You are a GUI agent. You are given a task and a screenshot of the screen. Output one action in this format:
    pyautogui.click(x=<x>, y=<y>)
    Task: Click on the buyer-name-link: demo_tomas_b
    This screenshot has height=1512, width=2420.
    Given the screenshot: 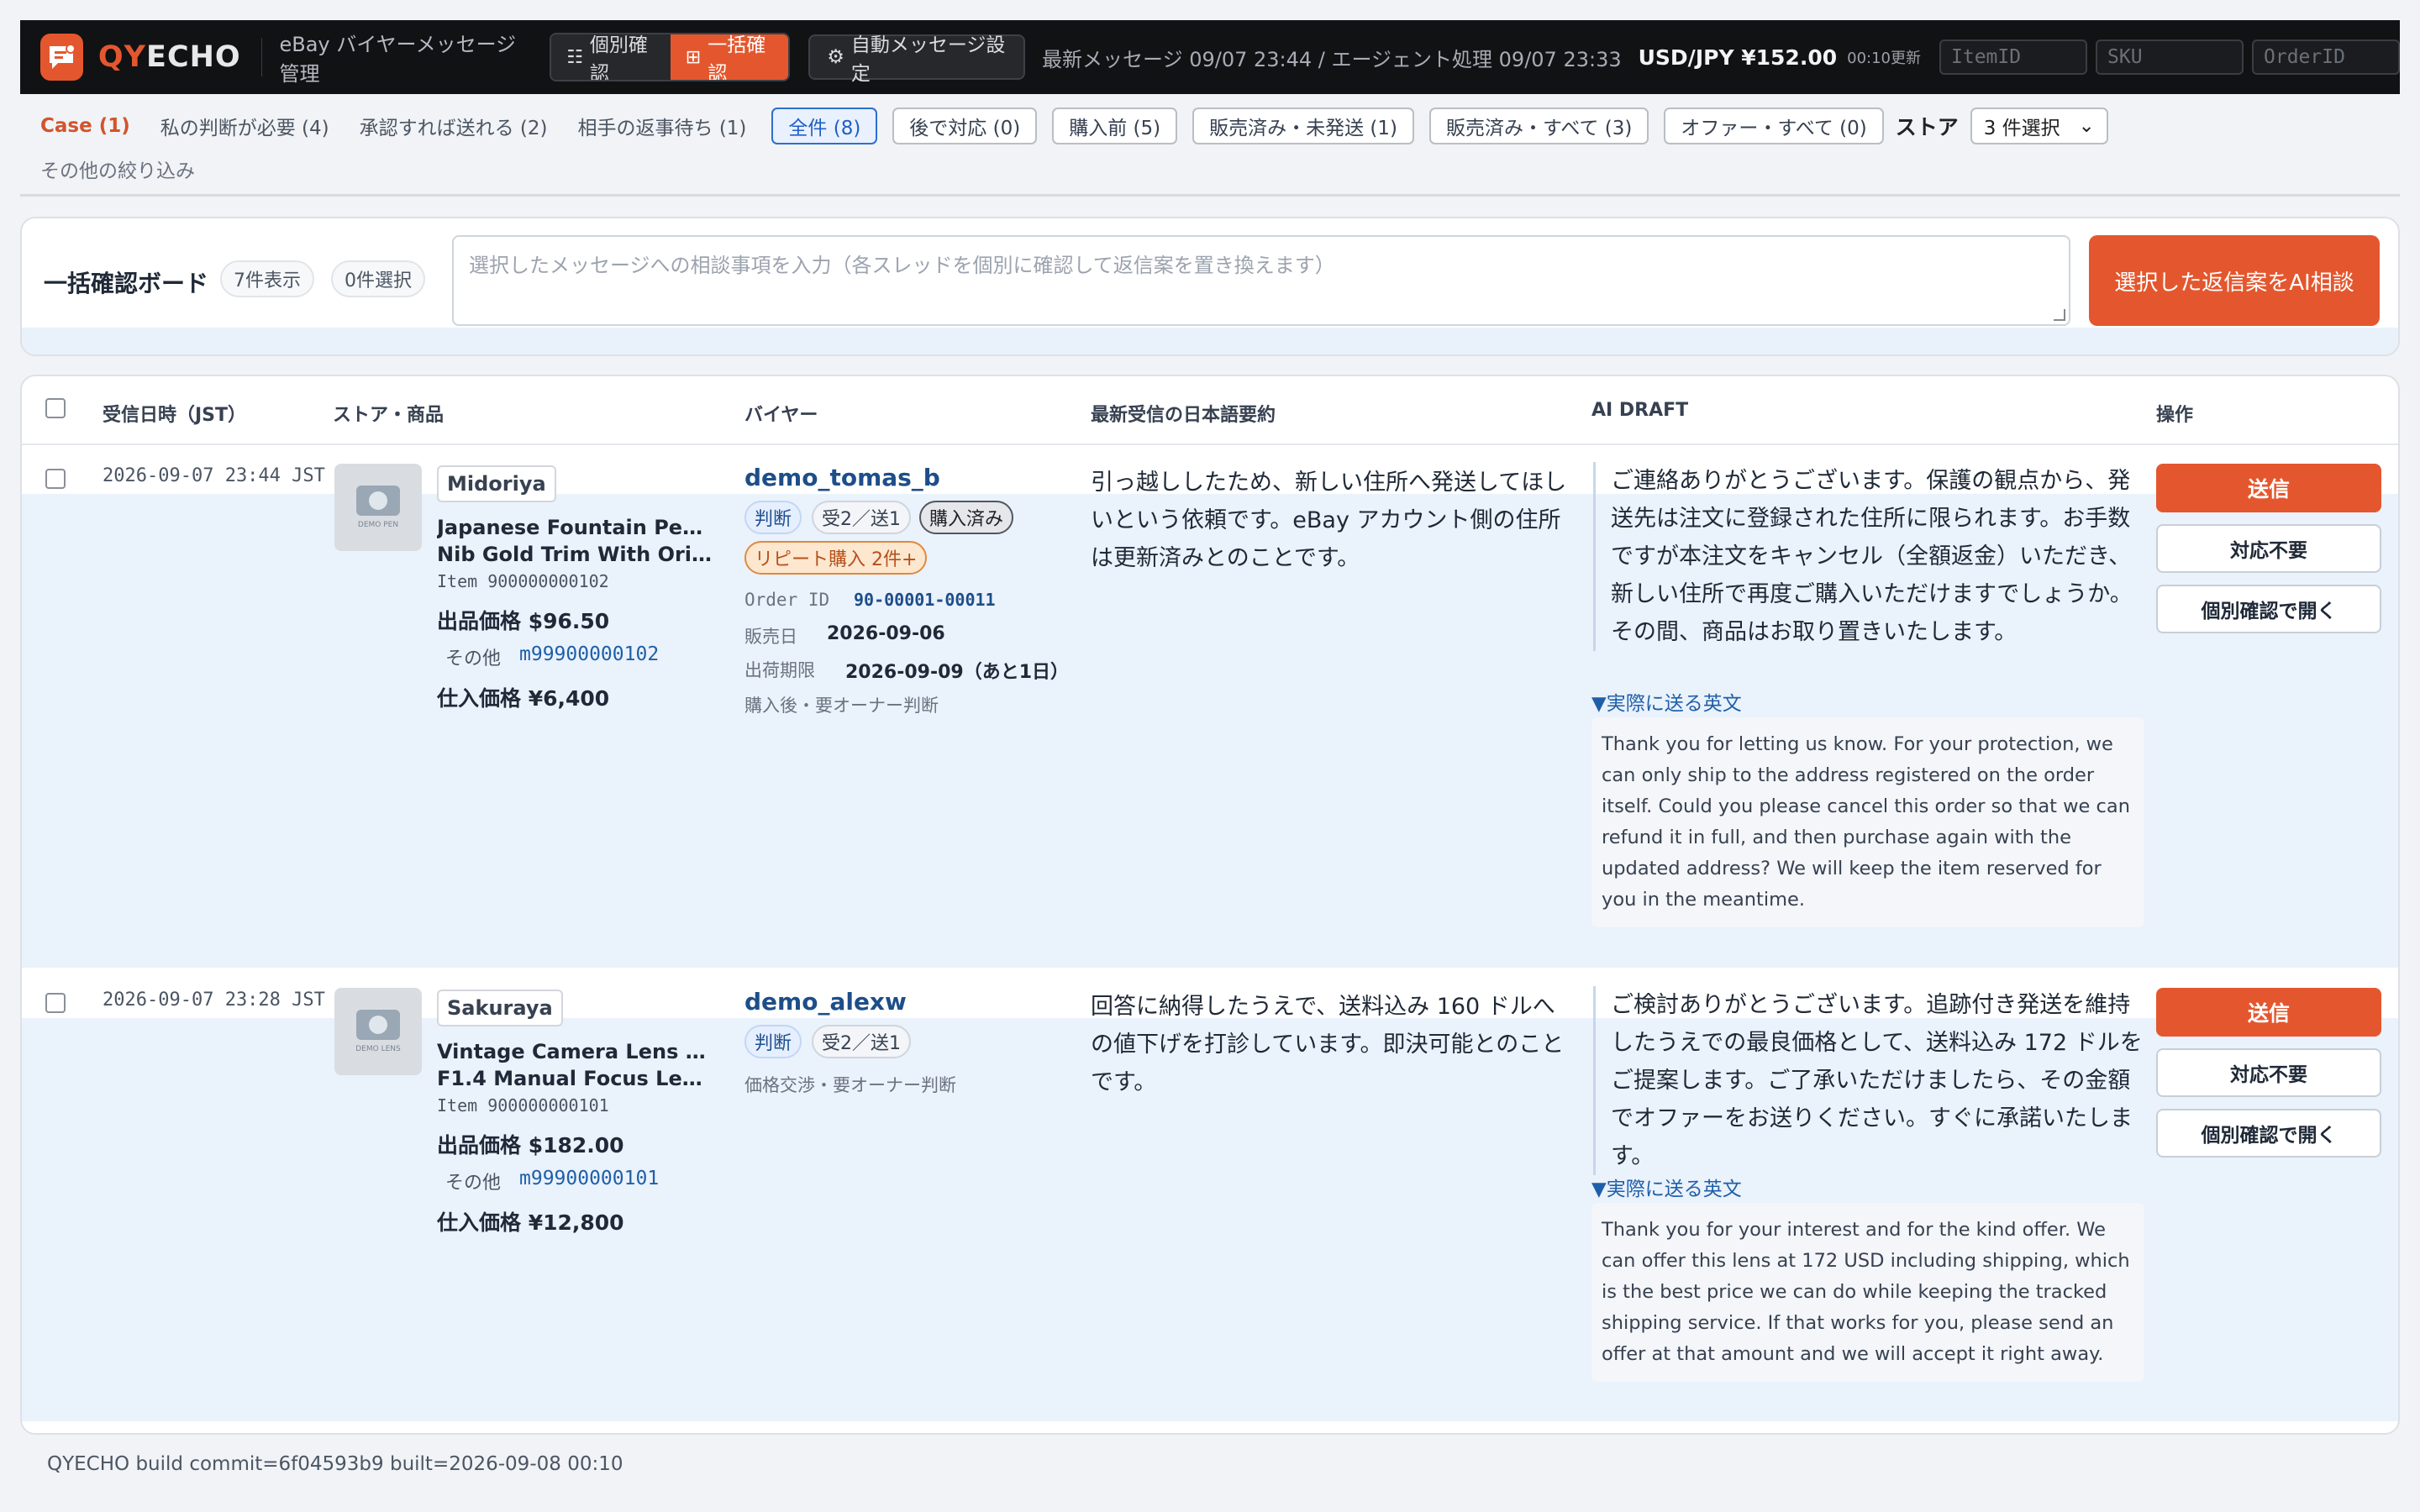 What is the action you would take?
    pyautogui.click(x=842, y=477)
    